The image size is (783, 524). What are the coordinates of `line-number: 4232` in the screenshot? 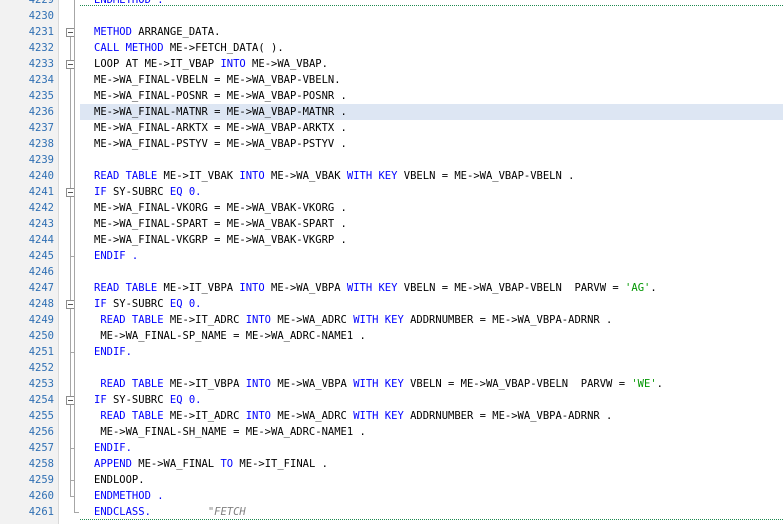 It's located at (41, 48).